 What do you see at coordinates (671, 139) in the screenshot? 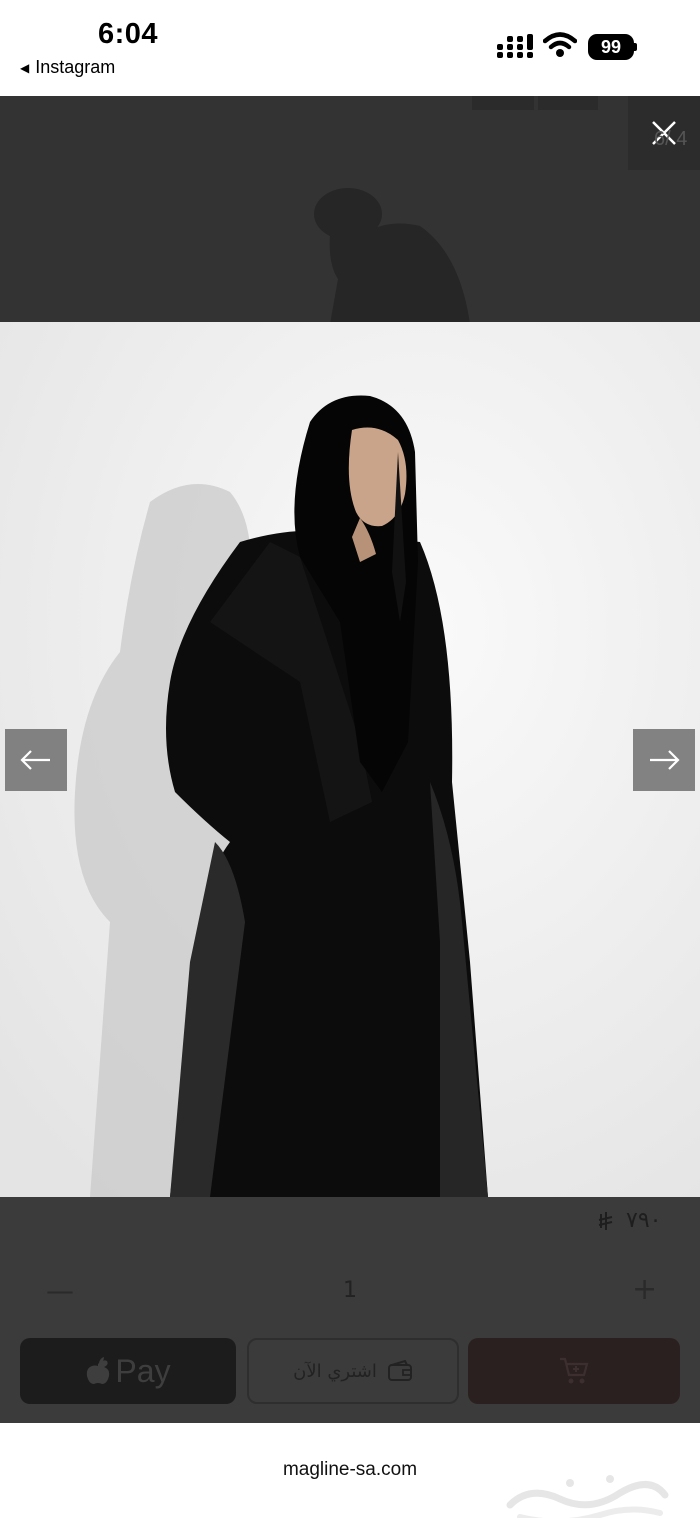
I see `image-counter: 6/ 4` at bounding box center [671, 139].